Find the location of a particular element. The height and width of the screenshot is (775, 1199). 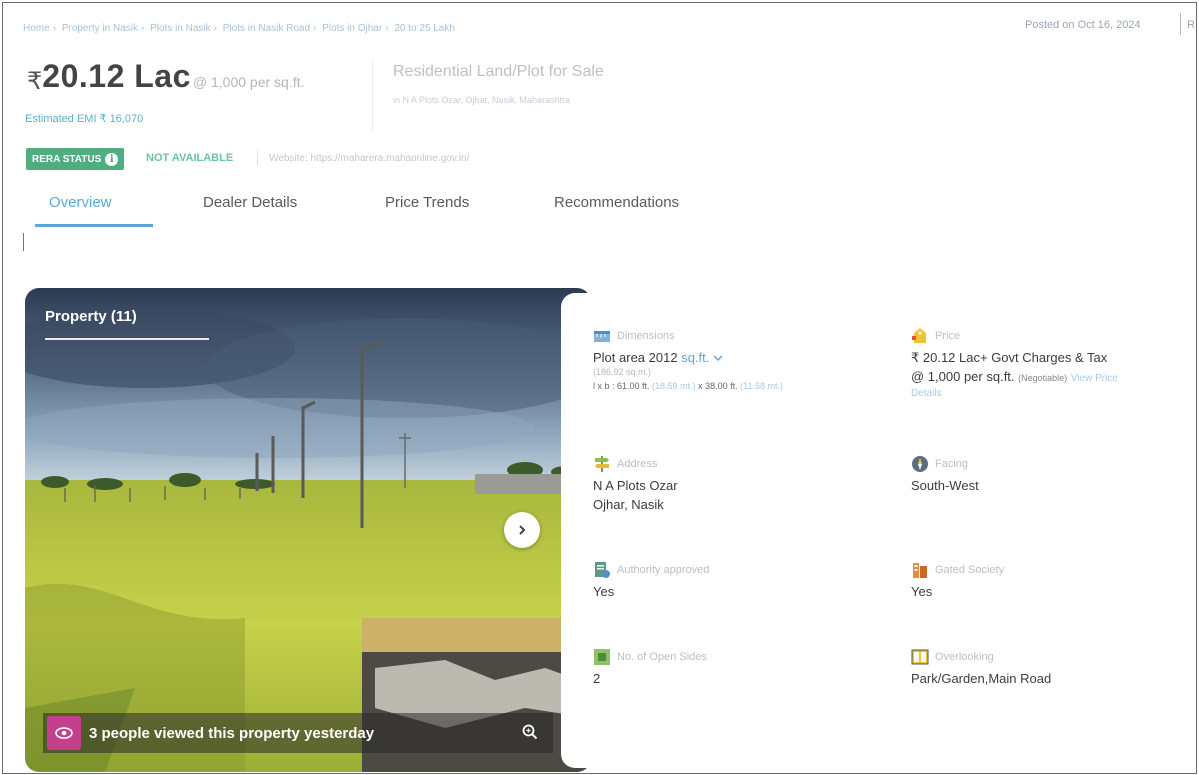

compass-icon is located at coordinates (920, 464).